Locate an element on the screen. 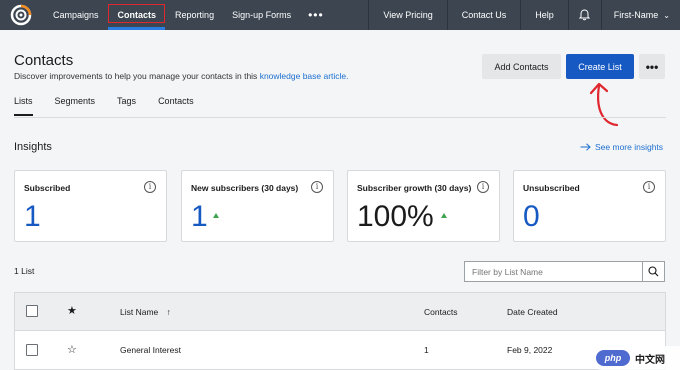 This screenshot has width=680, height=370. see-more-insights-link: See more insights is located at coordinates (621, 147).